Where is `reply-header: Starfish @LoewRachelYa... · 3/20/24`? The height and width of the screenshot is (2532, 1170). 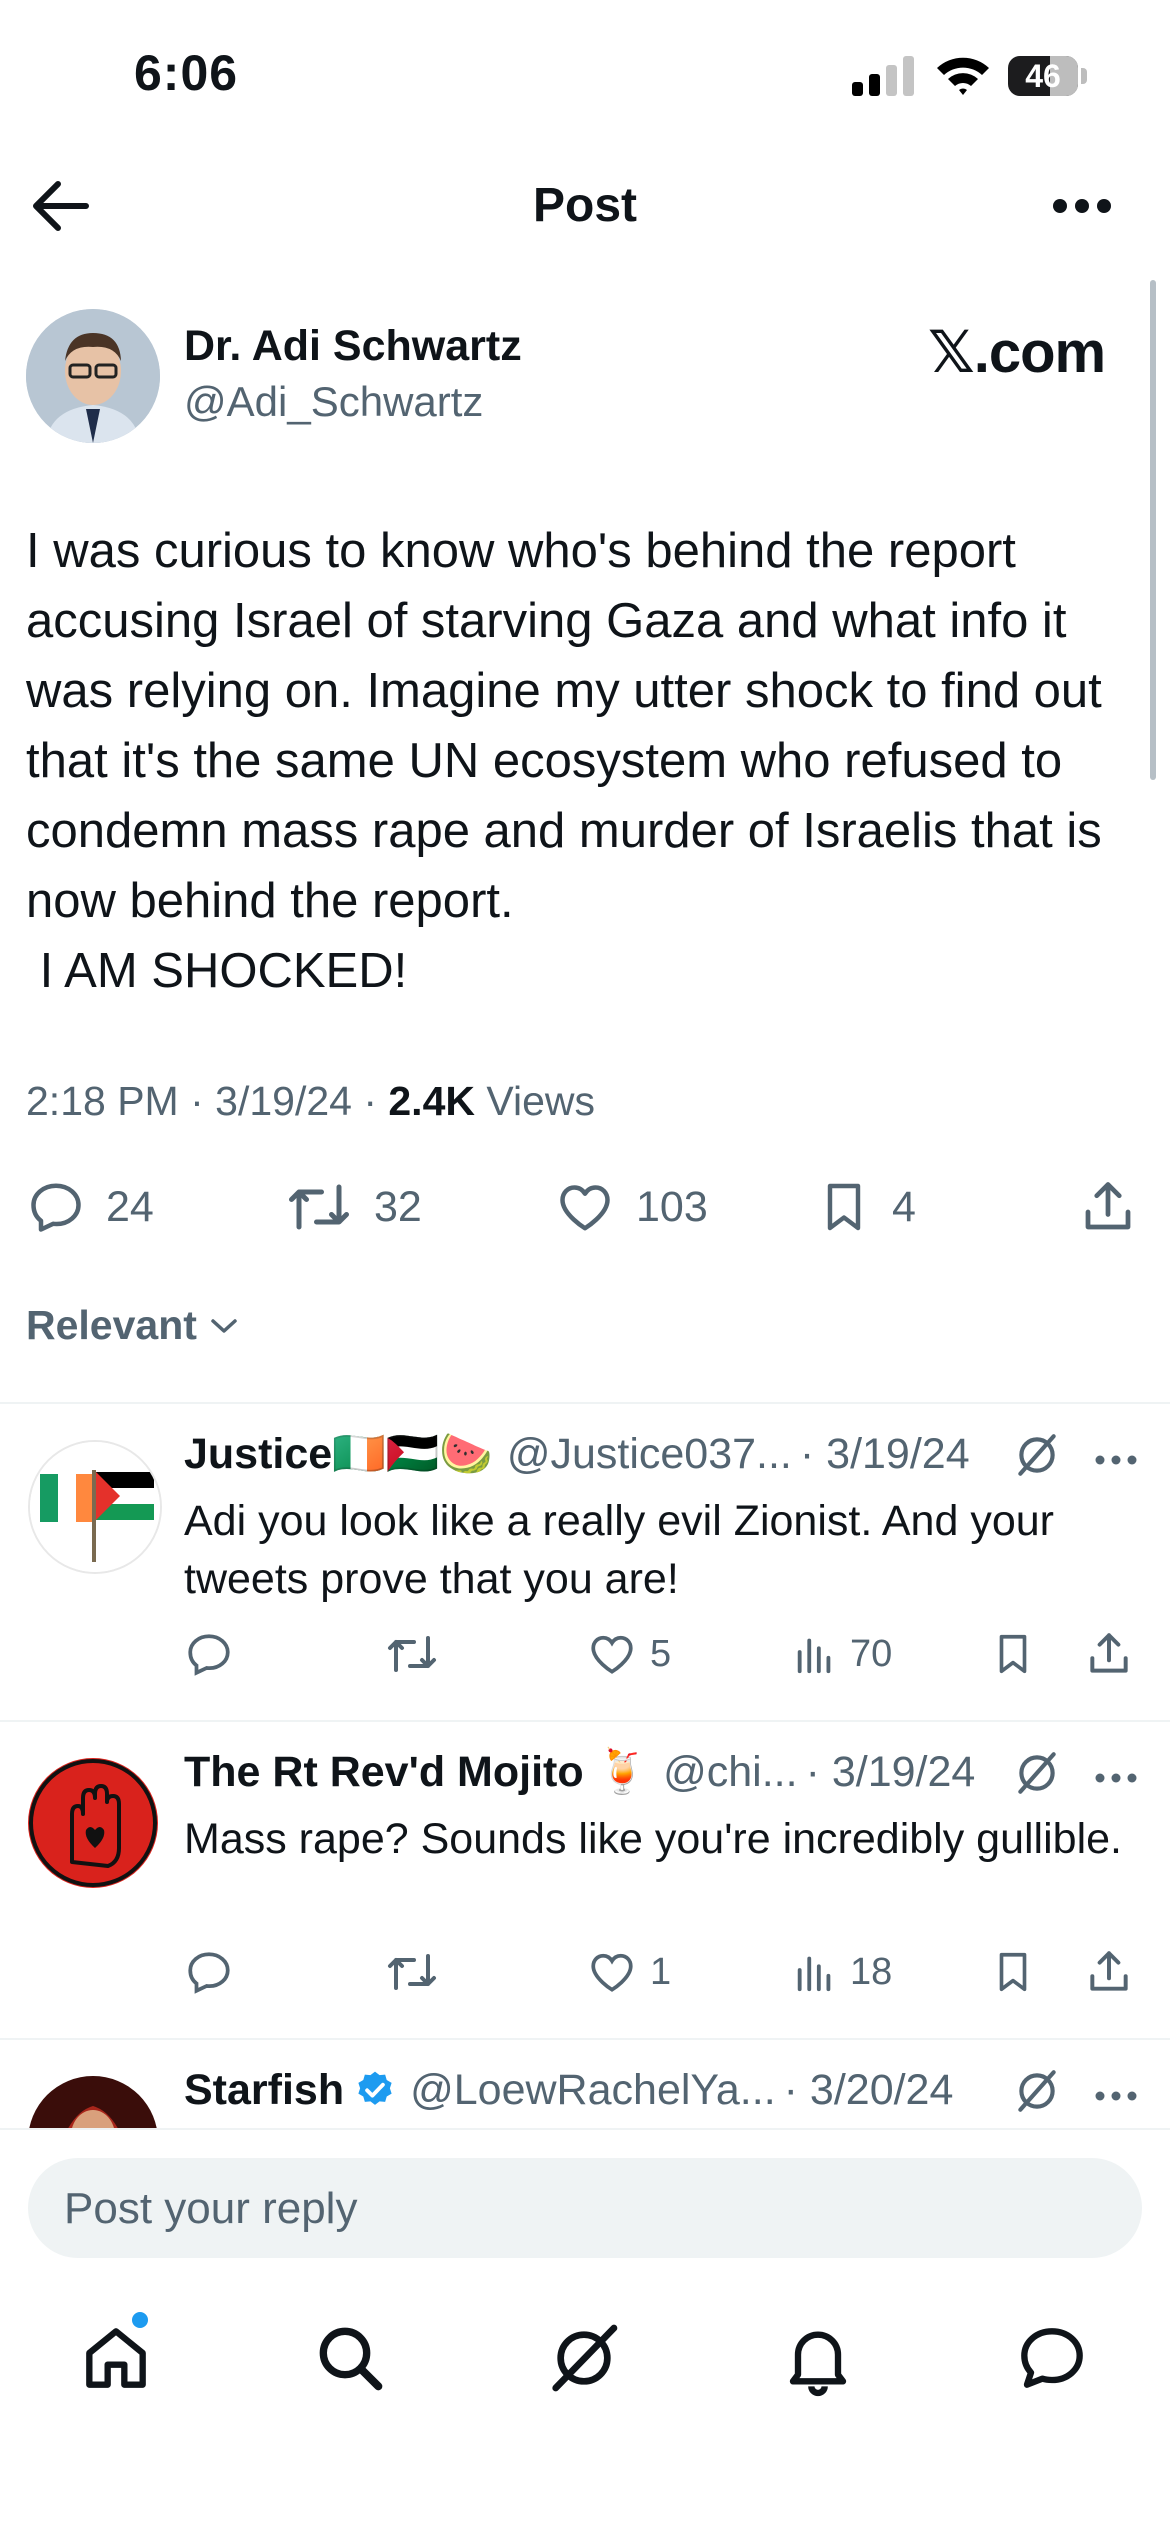 reply-header: Starfish @LoewRachelYa... · 3/20/24 is located at coordinates (662, 2090).